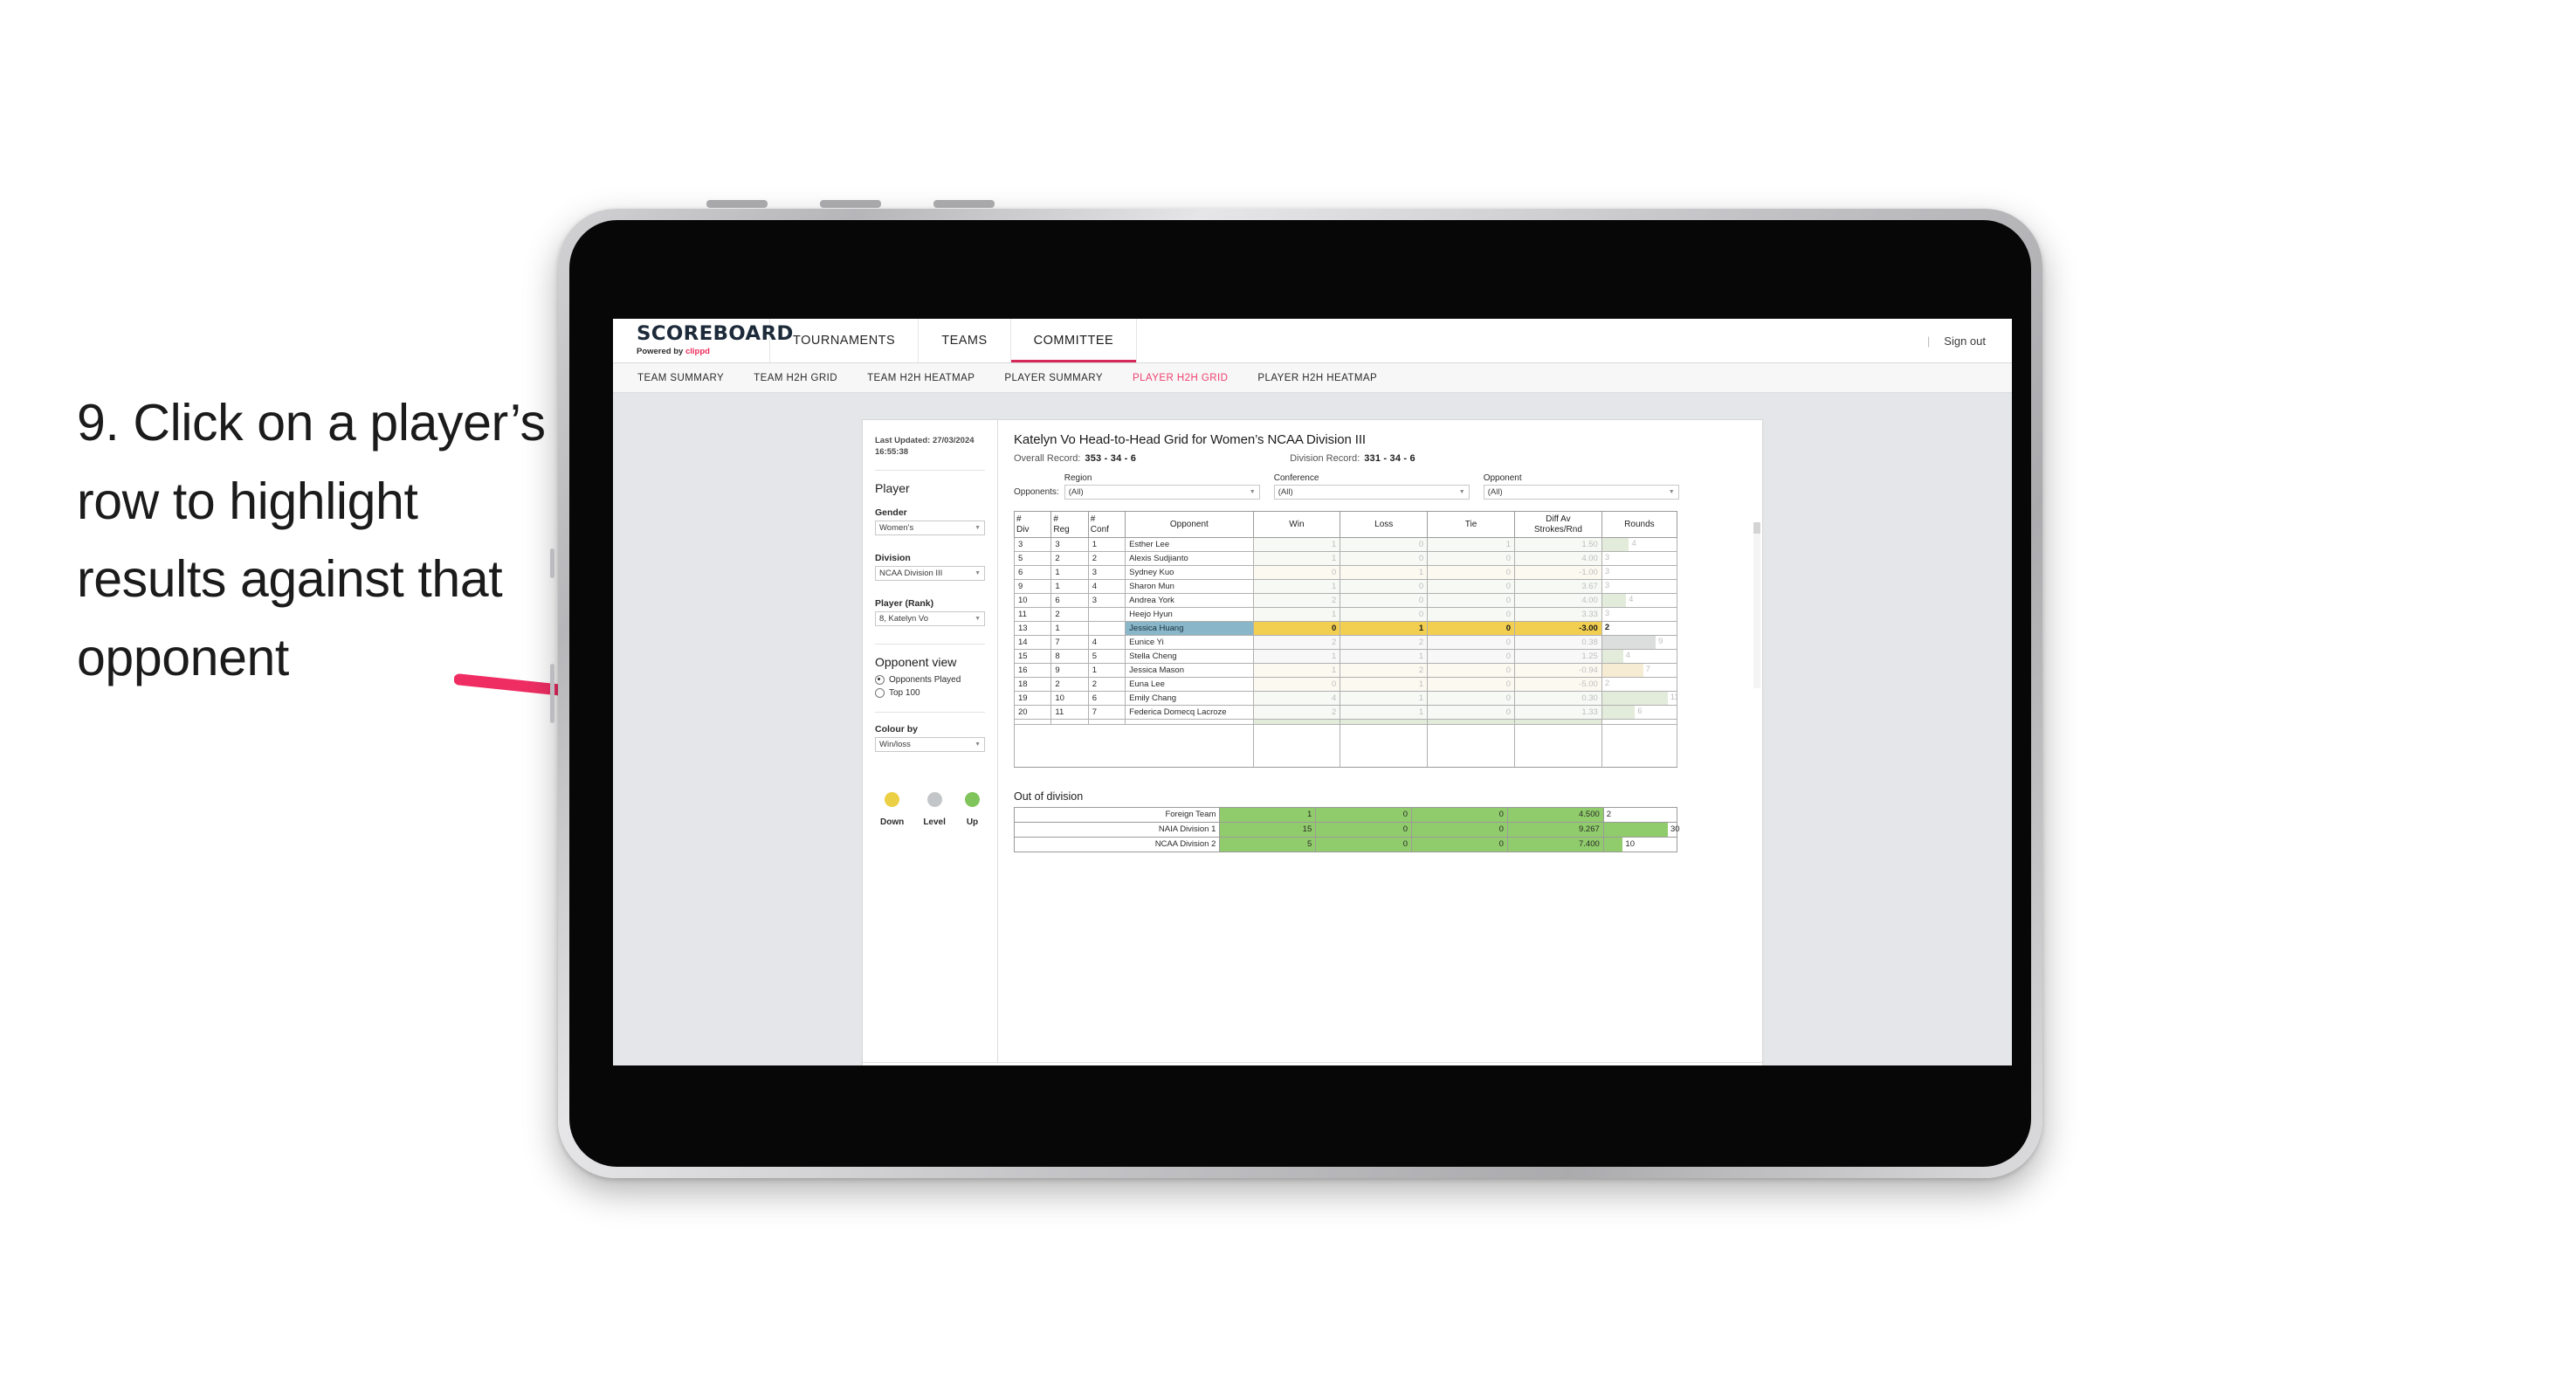 The width and height of the screenshot is (2576, 1386). I want to click on player-rank-select: 8, Katelyn Vo ▼, so click(930, 618).